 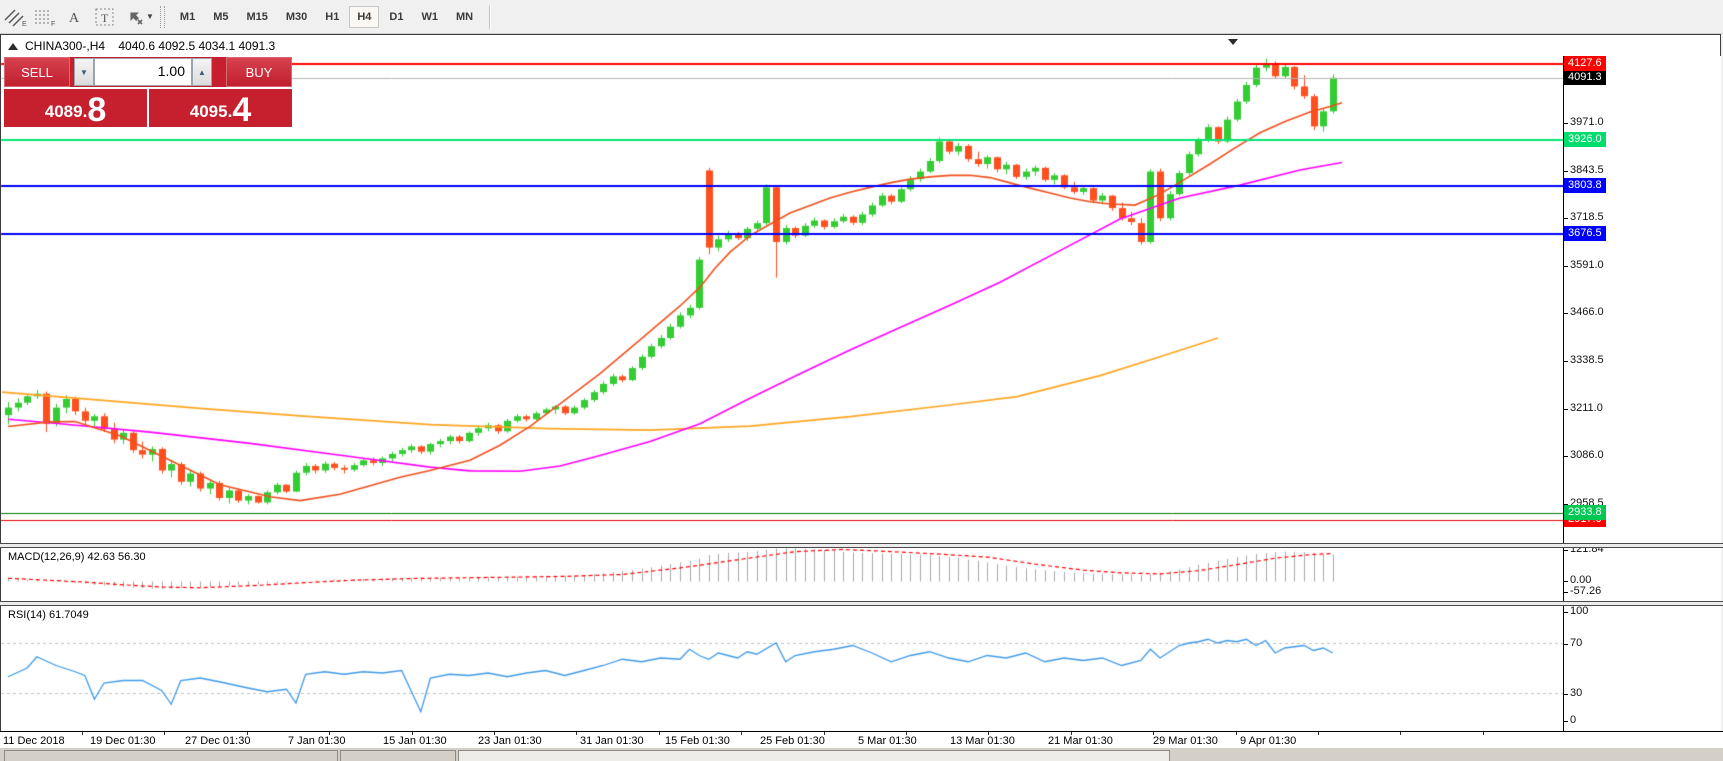 What do you see at coordinates (464, 17) in the screenshot?
I see `timeframe-mn: MN` at bounding box center [464, 17].